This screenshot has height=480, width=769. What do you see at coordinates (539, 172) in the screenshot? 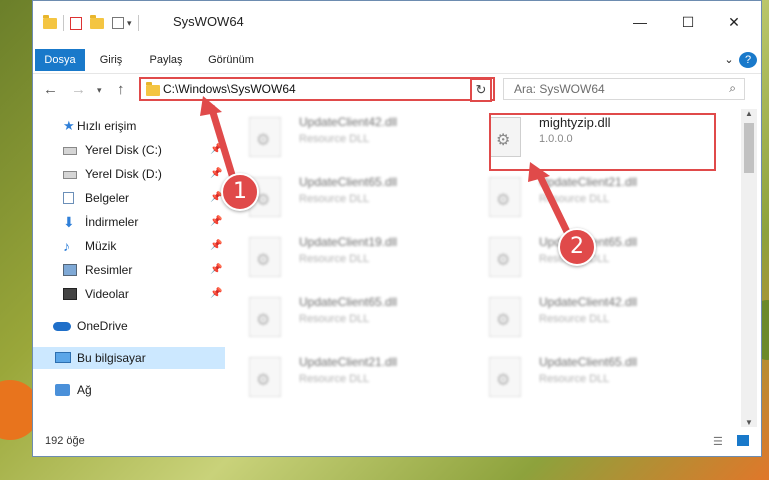
I see `arrow-2-head` at bounding box center [539, 172].